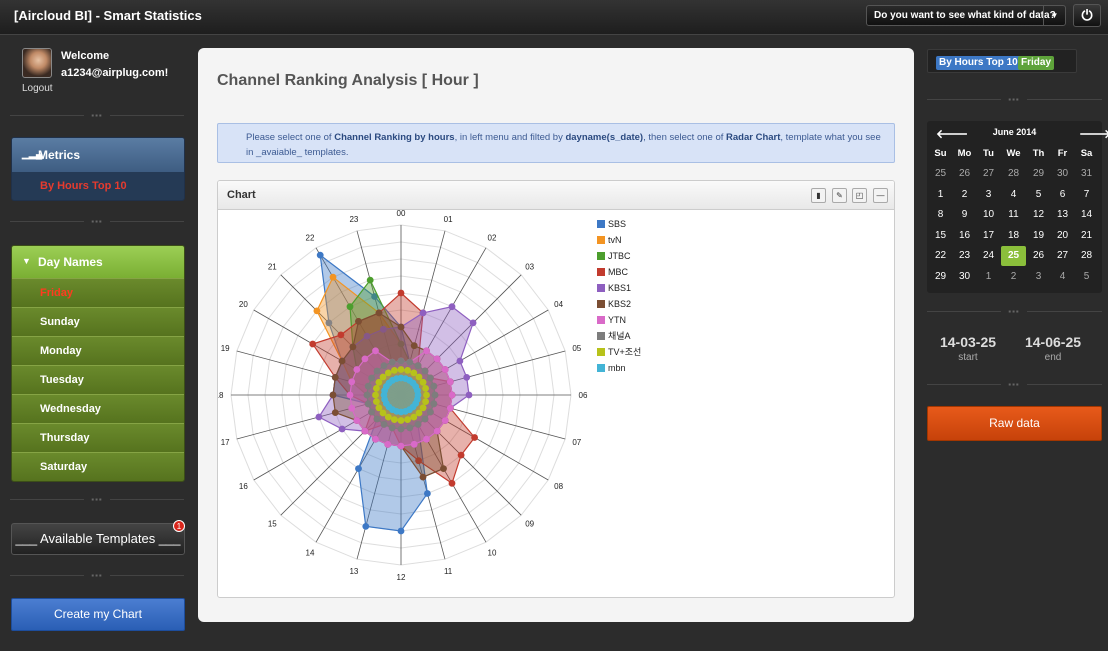  Describe the element at coordinates (98, 379) in the screenshot. I see `day-item-tuesday: Tuesday` at that location.